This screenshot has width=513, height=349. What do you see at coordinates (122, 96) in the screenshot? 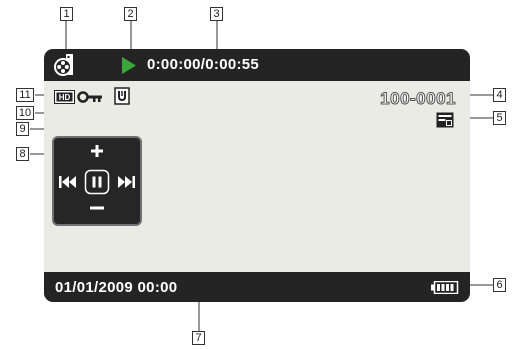
I see `protect-status-icon` at bounding box center [122, 96].